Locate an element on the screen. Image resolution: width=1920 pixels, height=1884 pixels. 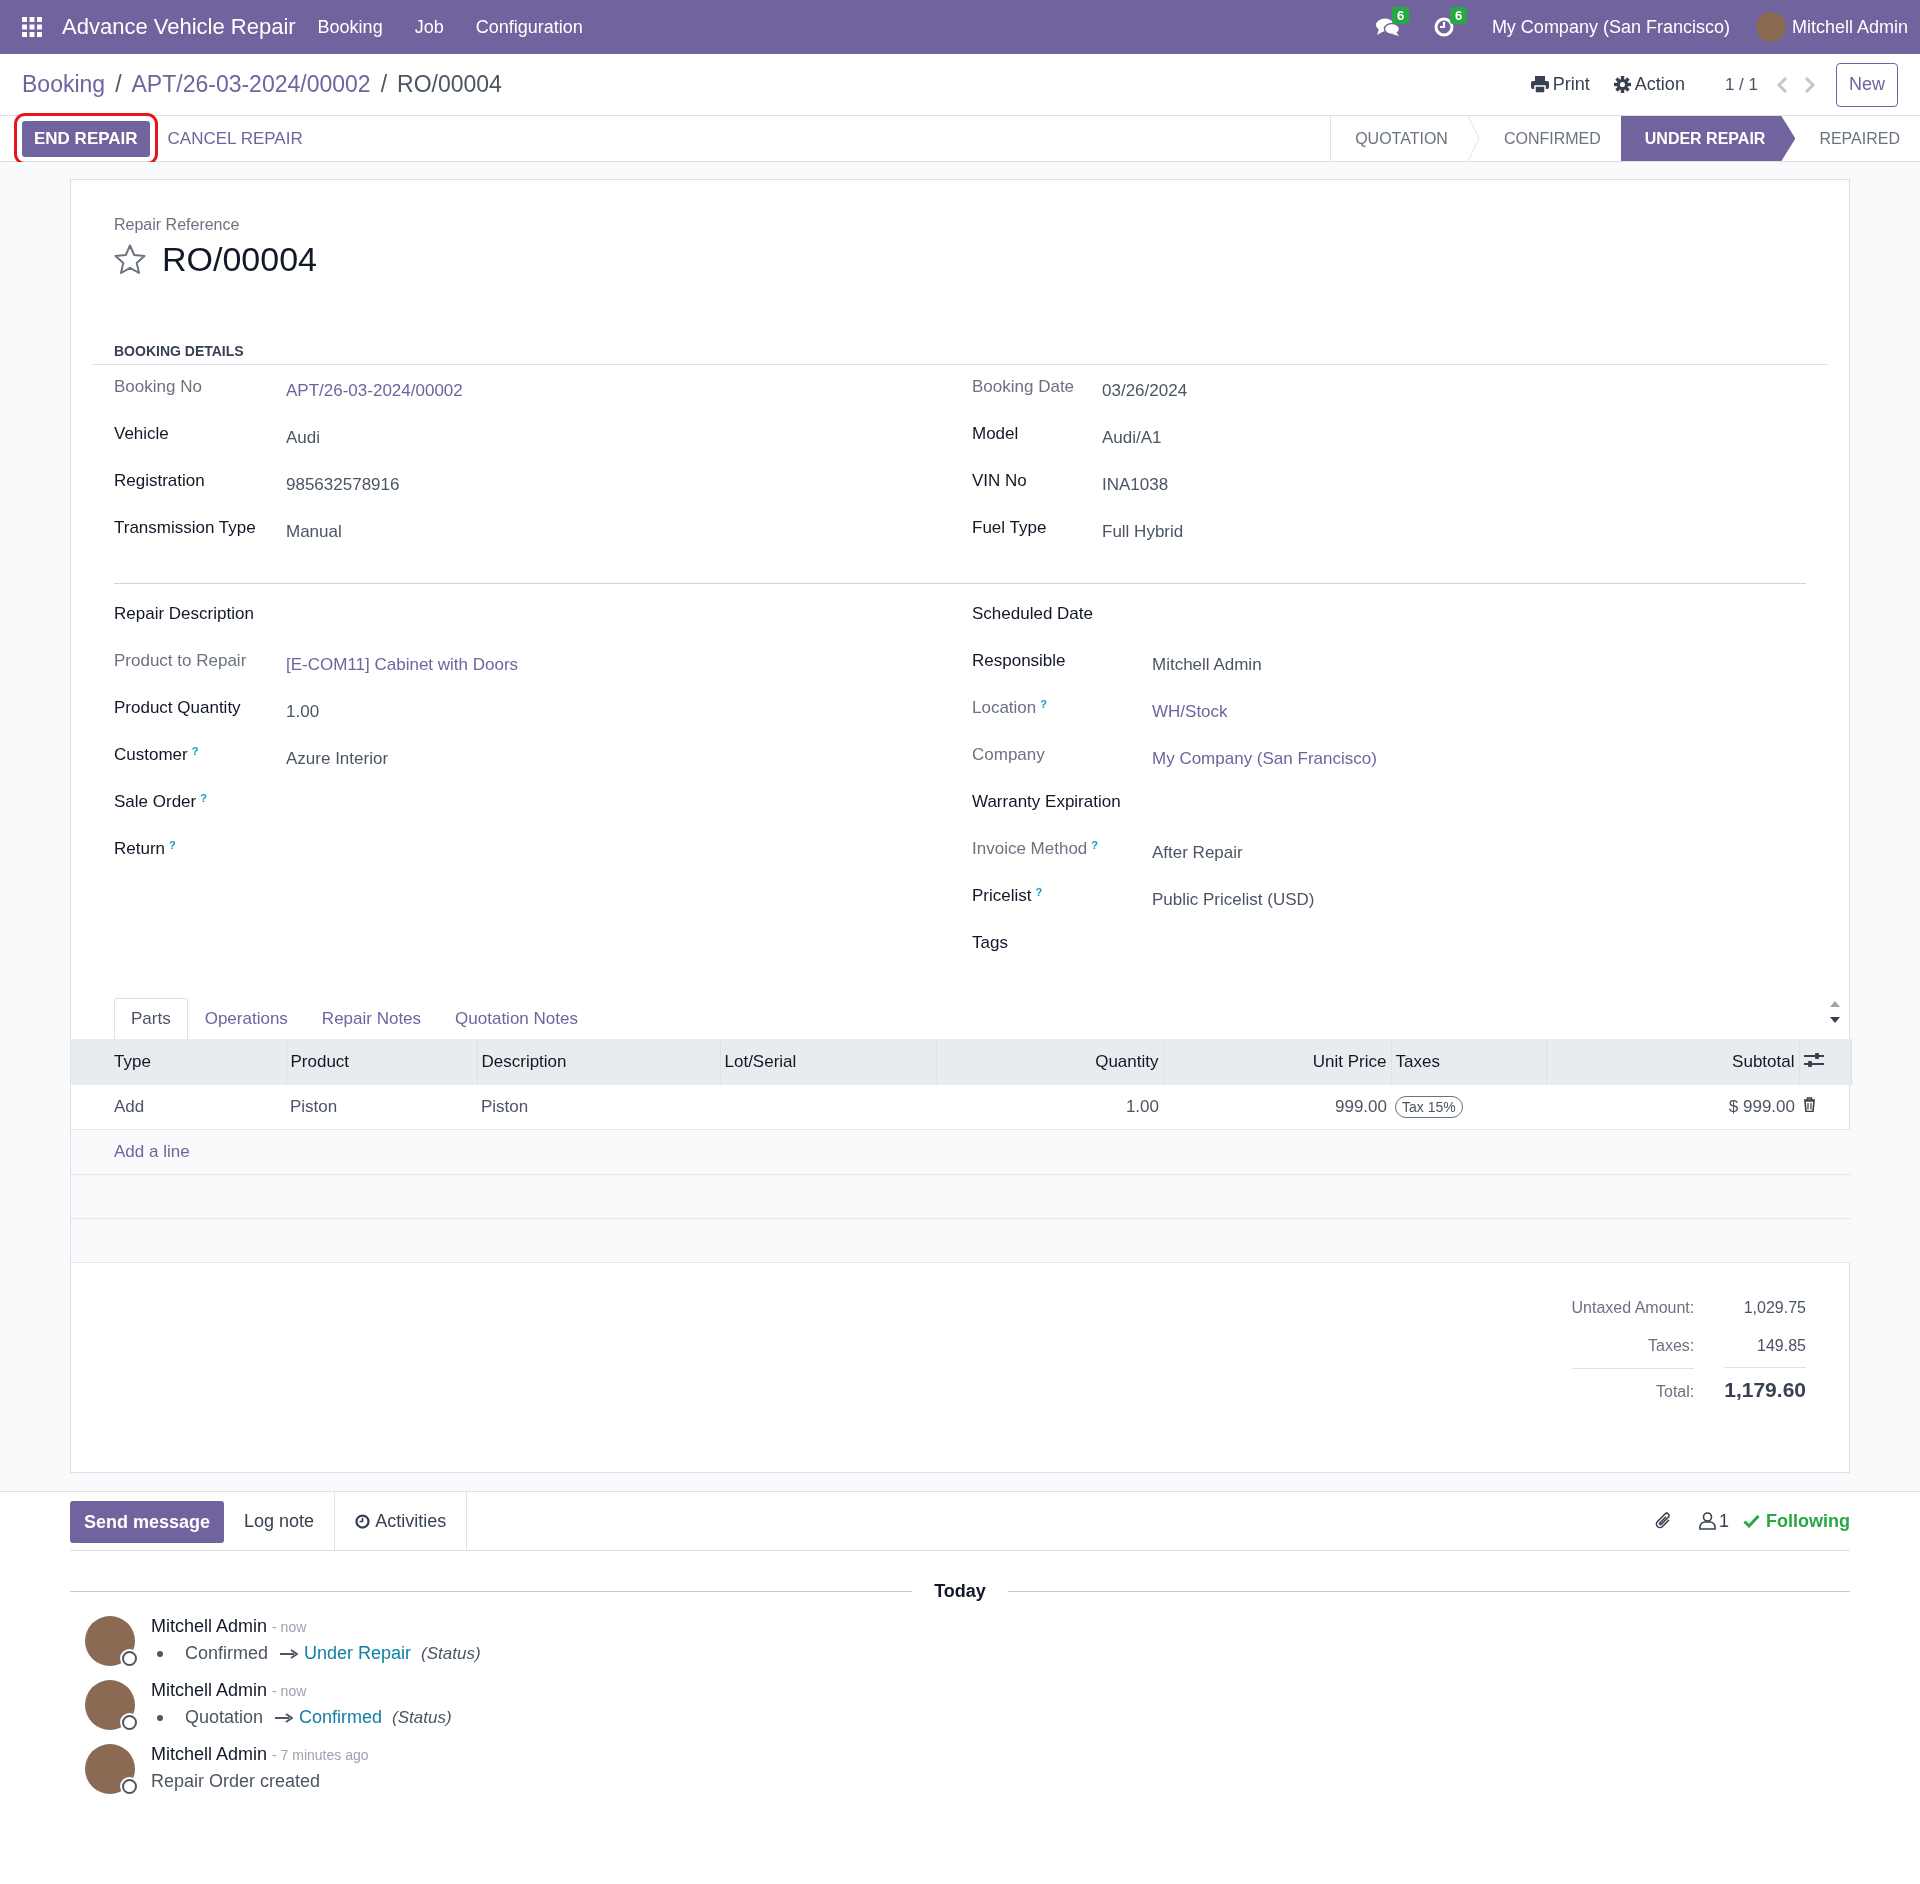
total-label: Taxes: is located at coordinates (1671, 1346).